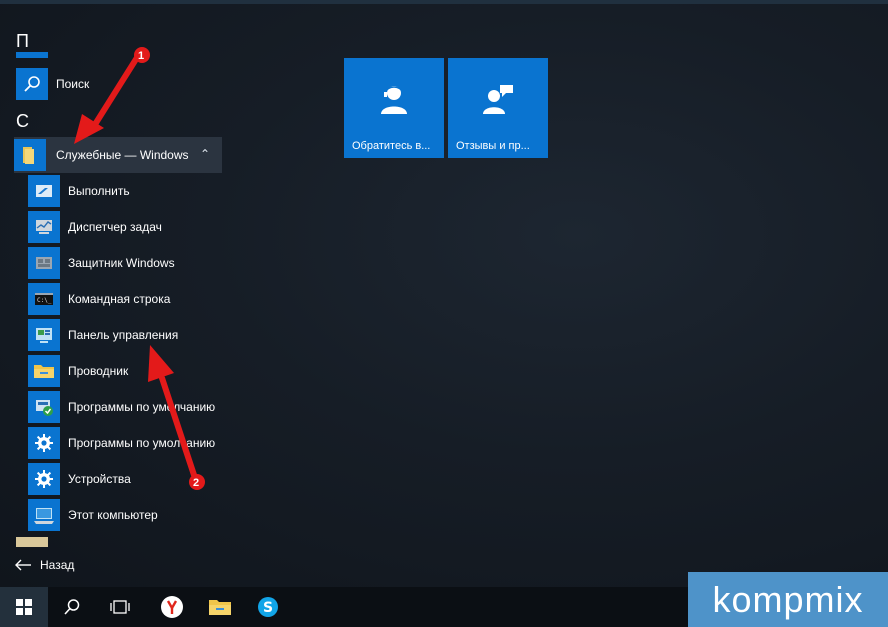 This screenshot has width=888, height=627. I want to click on app-item-command-prompt: C:\_ Командная строка, so click(99, 299).